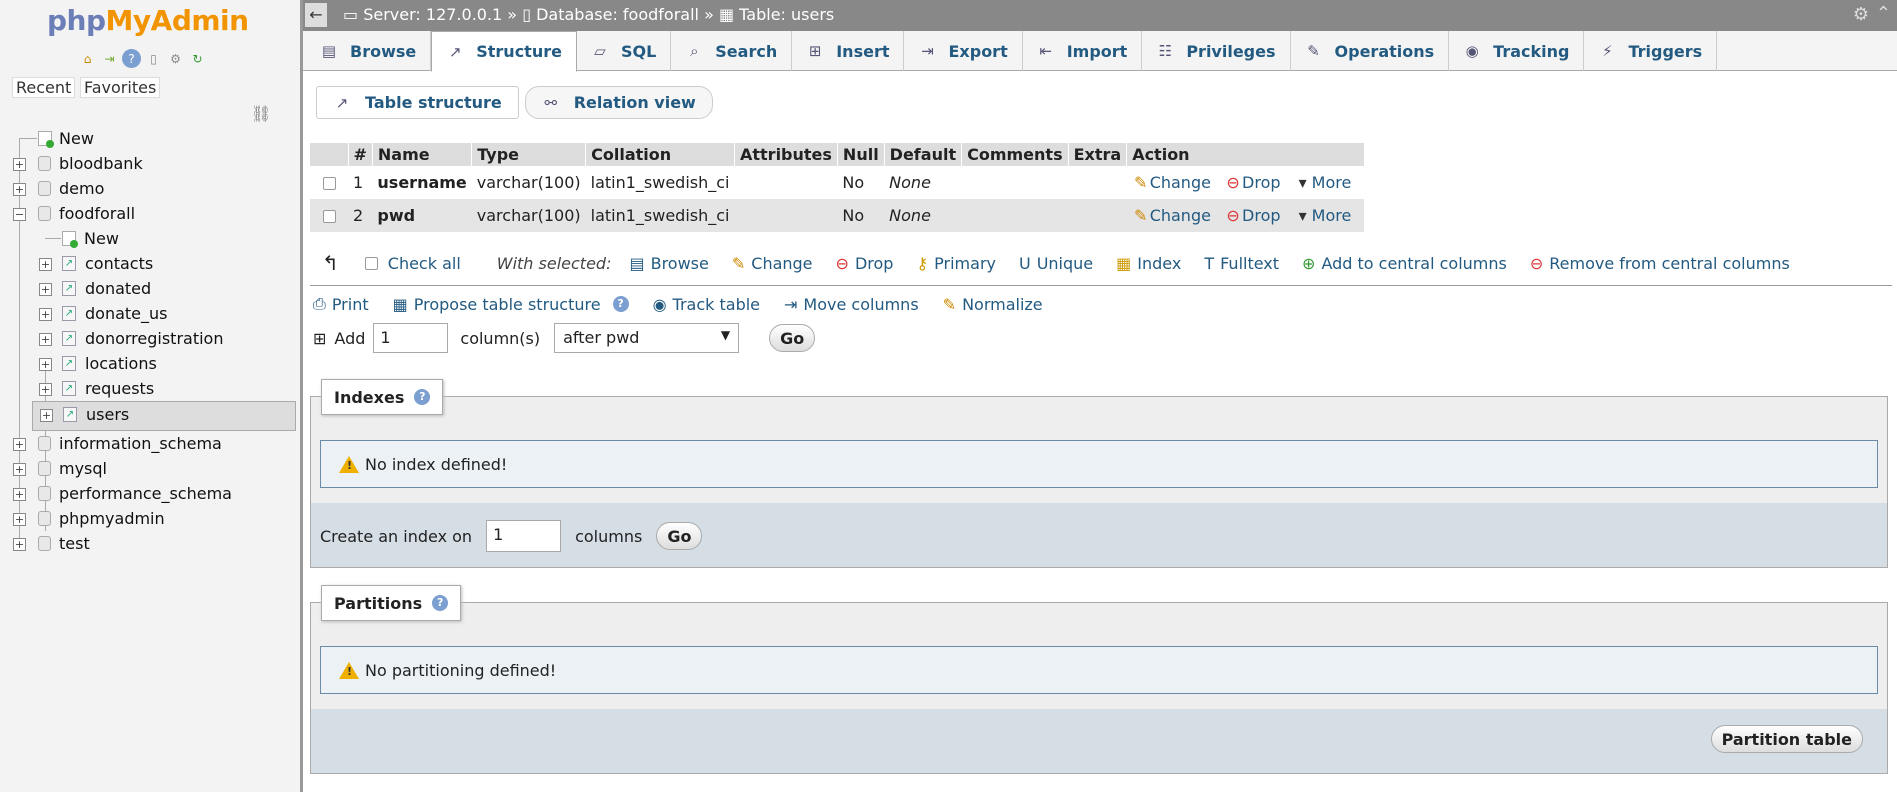 The image size is (1897, 792). Describe the element at coordinates (1148, 263) in the screenshot. I see `bulk-index-button: ▦ Index` at that location.